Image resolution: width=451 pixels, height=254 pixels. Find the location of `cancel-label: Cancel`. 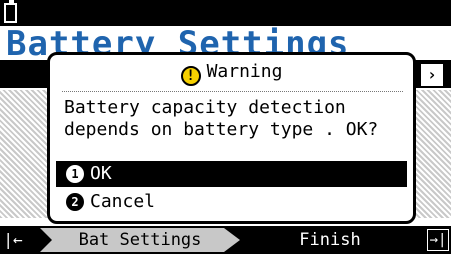

cancel-label: Cancel is located at coordinates (123, 201).